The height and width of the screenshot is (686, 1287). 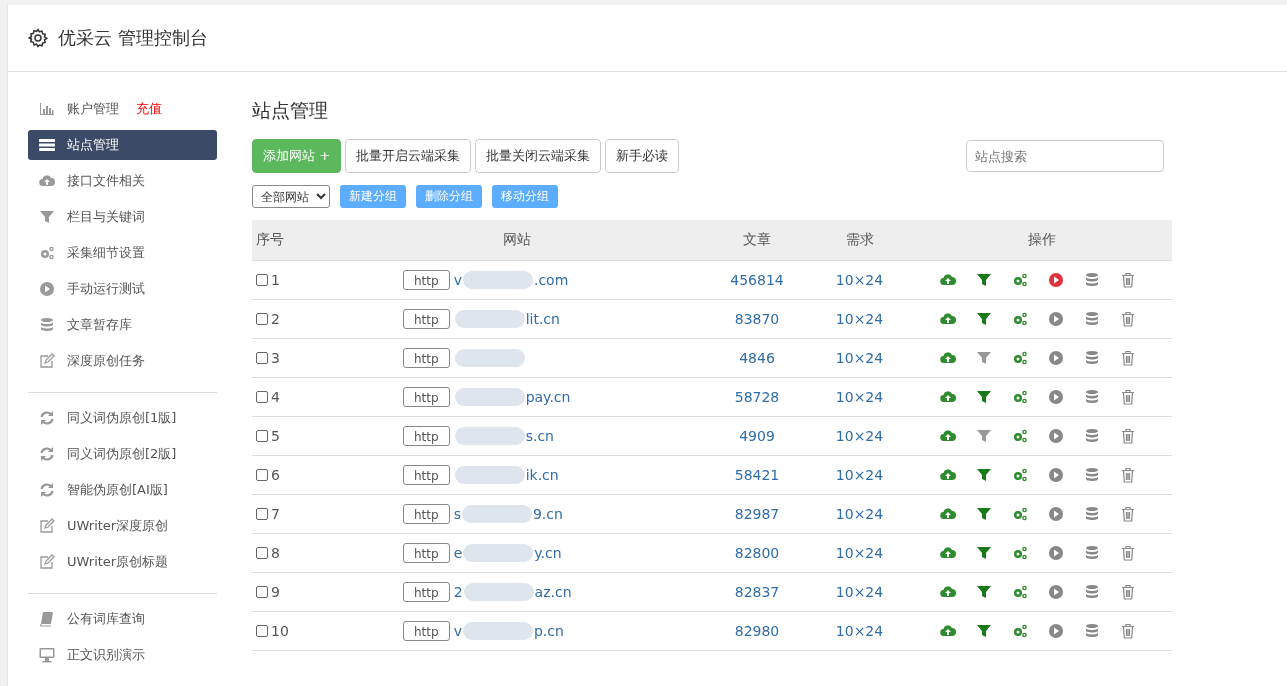 What do you see at coordinates (93, 145) in the screenshot?
I see `sidebar-item-label: 站点管理` at bounding box center [93, 145].